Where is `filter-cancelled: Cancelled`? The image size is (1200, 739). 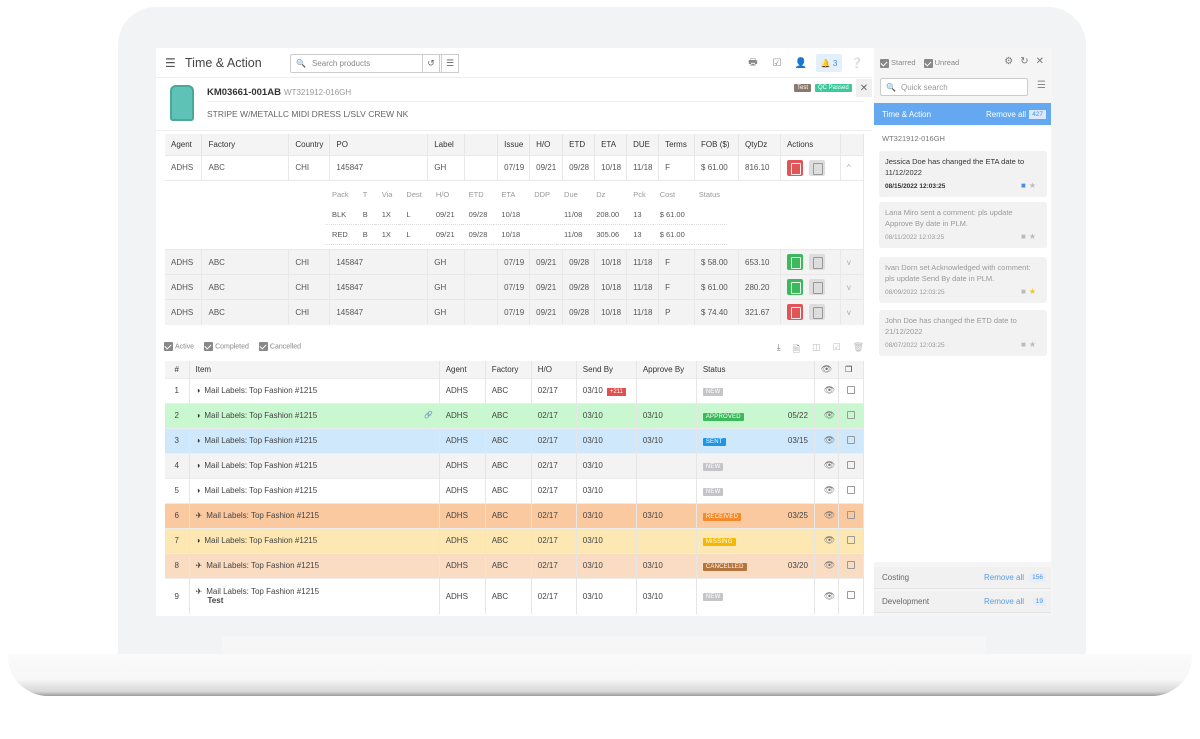
filter-cancelled: Cancelled is located at coordinates (279, 346).